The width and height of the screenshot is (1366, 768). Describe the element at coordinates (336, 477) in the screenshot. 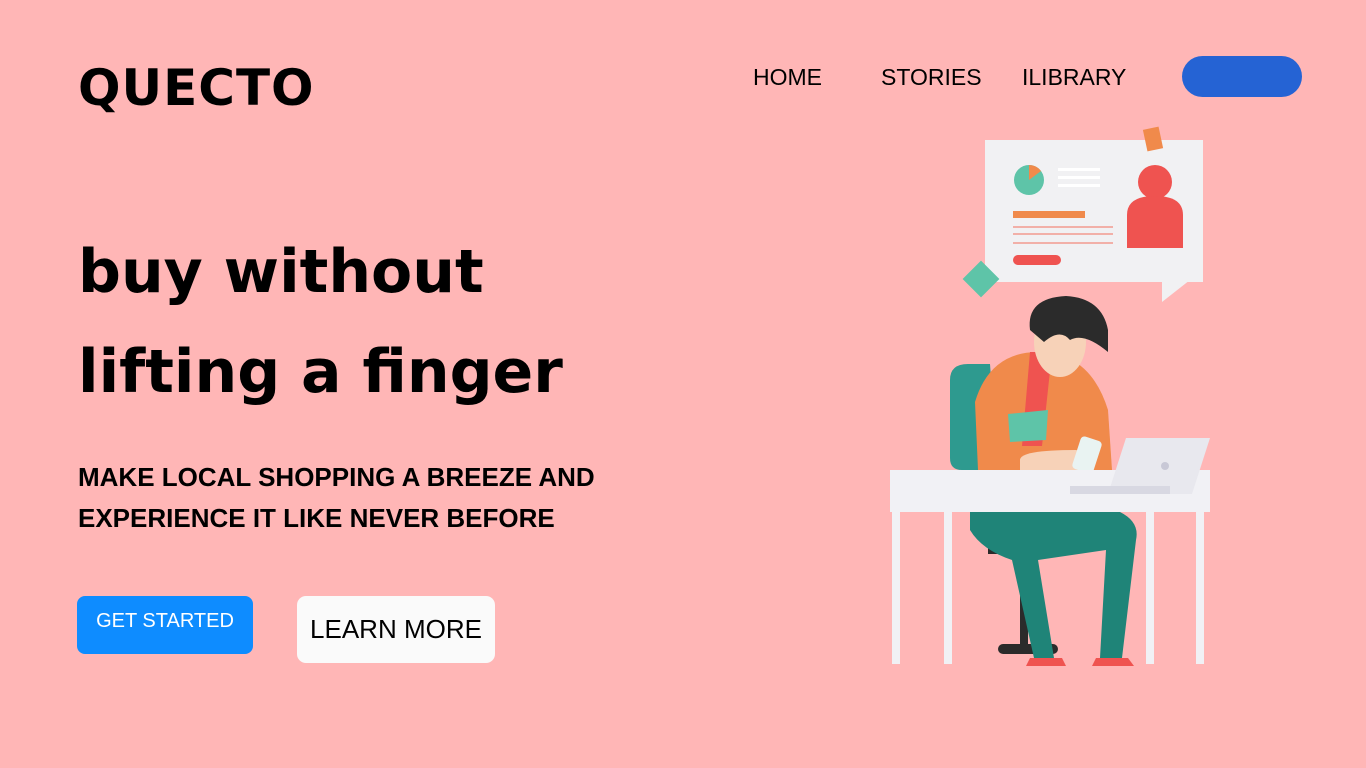

I see `hero-subheading-line-1: MAKE LOCAL SHOPPING A BREEZE AND` at that location.